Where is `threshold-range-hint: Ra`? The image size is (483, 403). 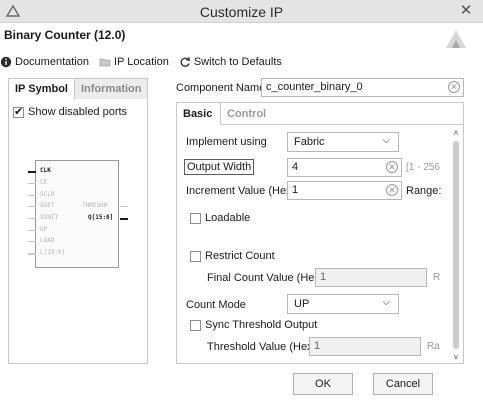 threshold-range-hint: Ra is located at coordinates (433, 346).